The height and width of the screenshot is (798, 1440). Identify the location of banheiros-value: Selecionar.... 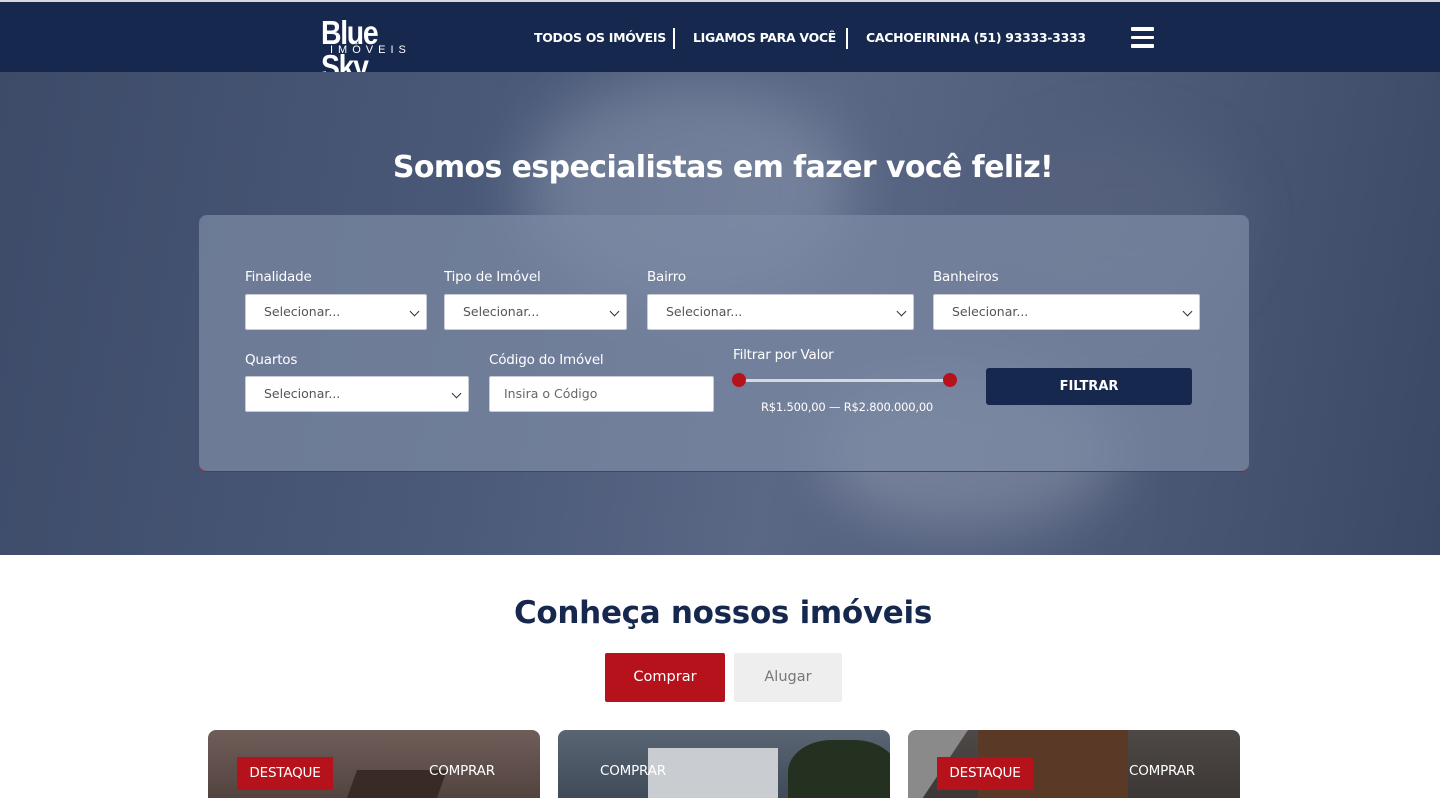
(990, 311).